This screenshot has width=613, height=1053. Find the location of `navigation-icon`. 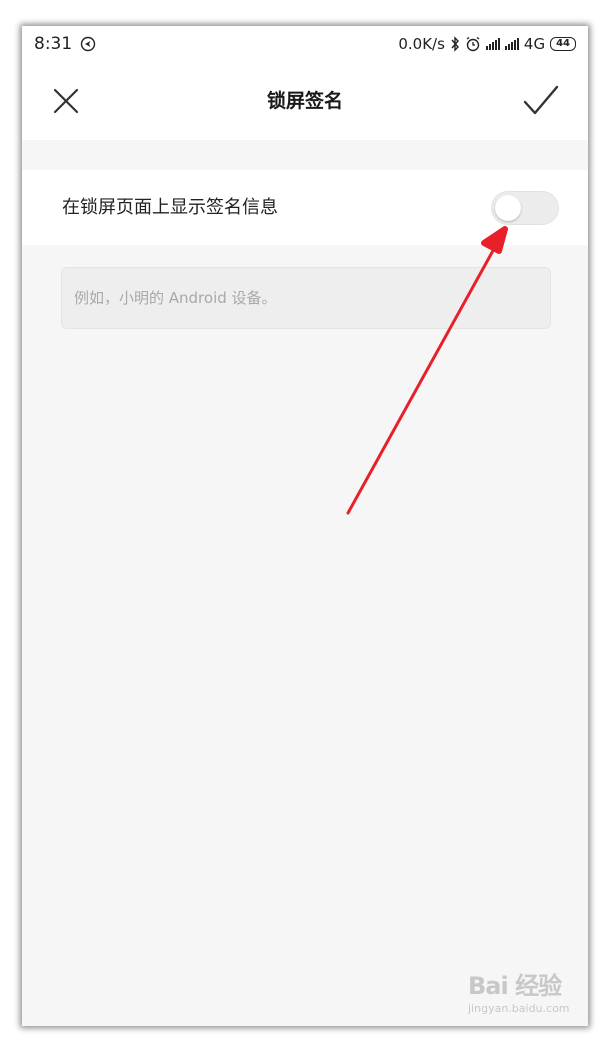

navigation-icon is located at coordinates (88, 44).